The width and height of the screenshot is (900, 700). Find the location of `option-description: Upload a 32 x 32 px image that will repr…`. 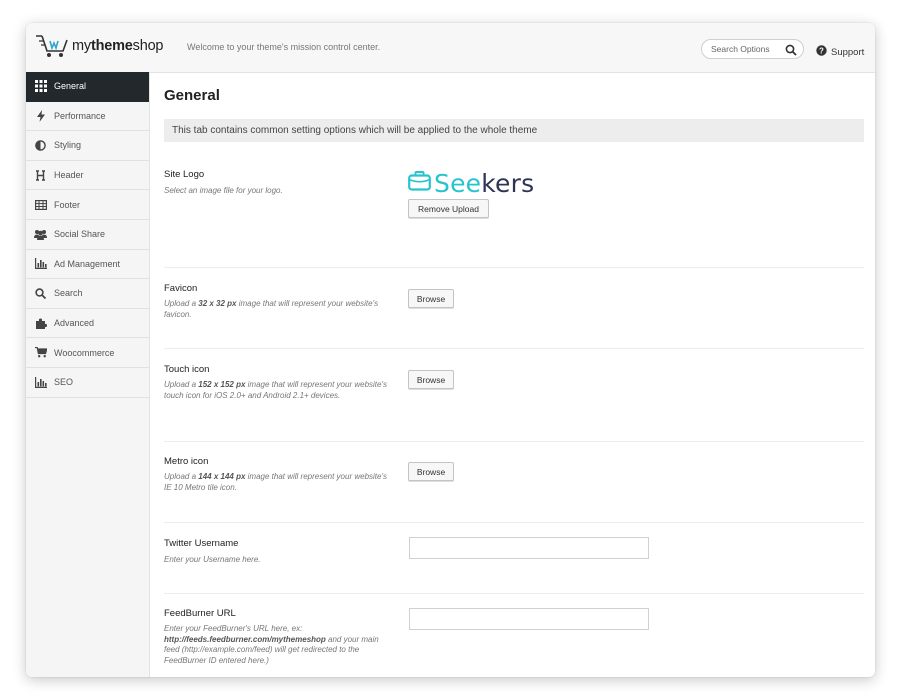

option-description: Upload a 32 x 32 px image that will repr… is located at coordinates (271, 309).